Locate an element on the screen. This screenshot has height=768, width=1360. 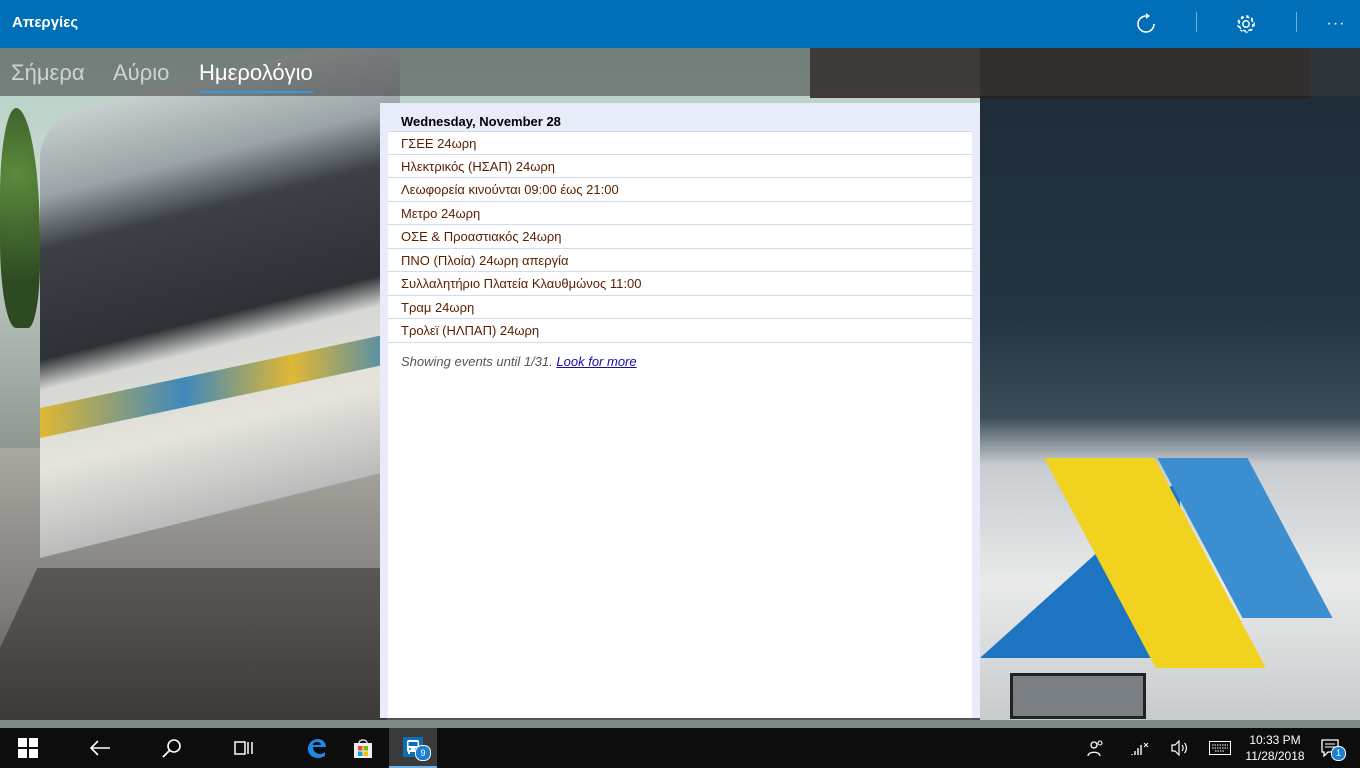
tab-today-label: Σήμερα is located at coordinates (48, 72).